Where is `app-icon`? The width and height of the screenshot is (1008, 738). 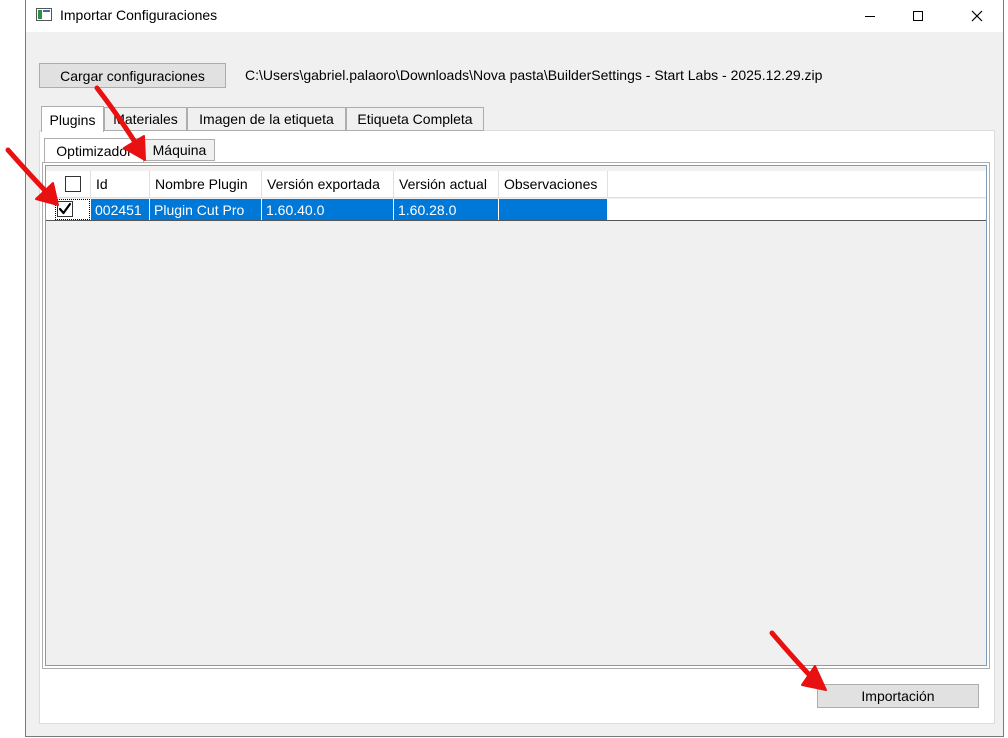 app-icon is located at coordinates (44, 14).